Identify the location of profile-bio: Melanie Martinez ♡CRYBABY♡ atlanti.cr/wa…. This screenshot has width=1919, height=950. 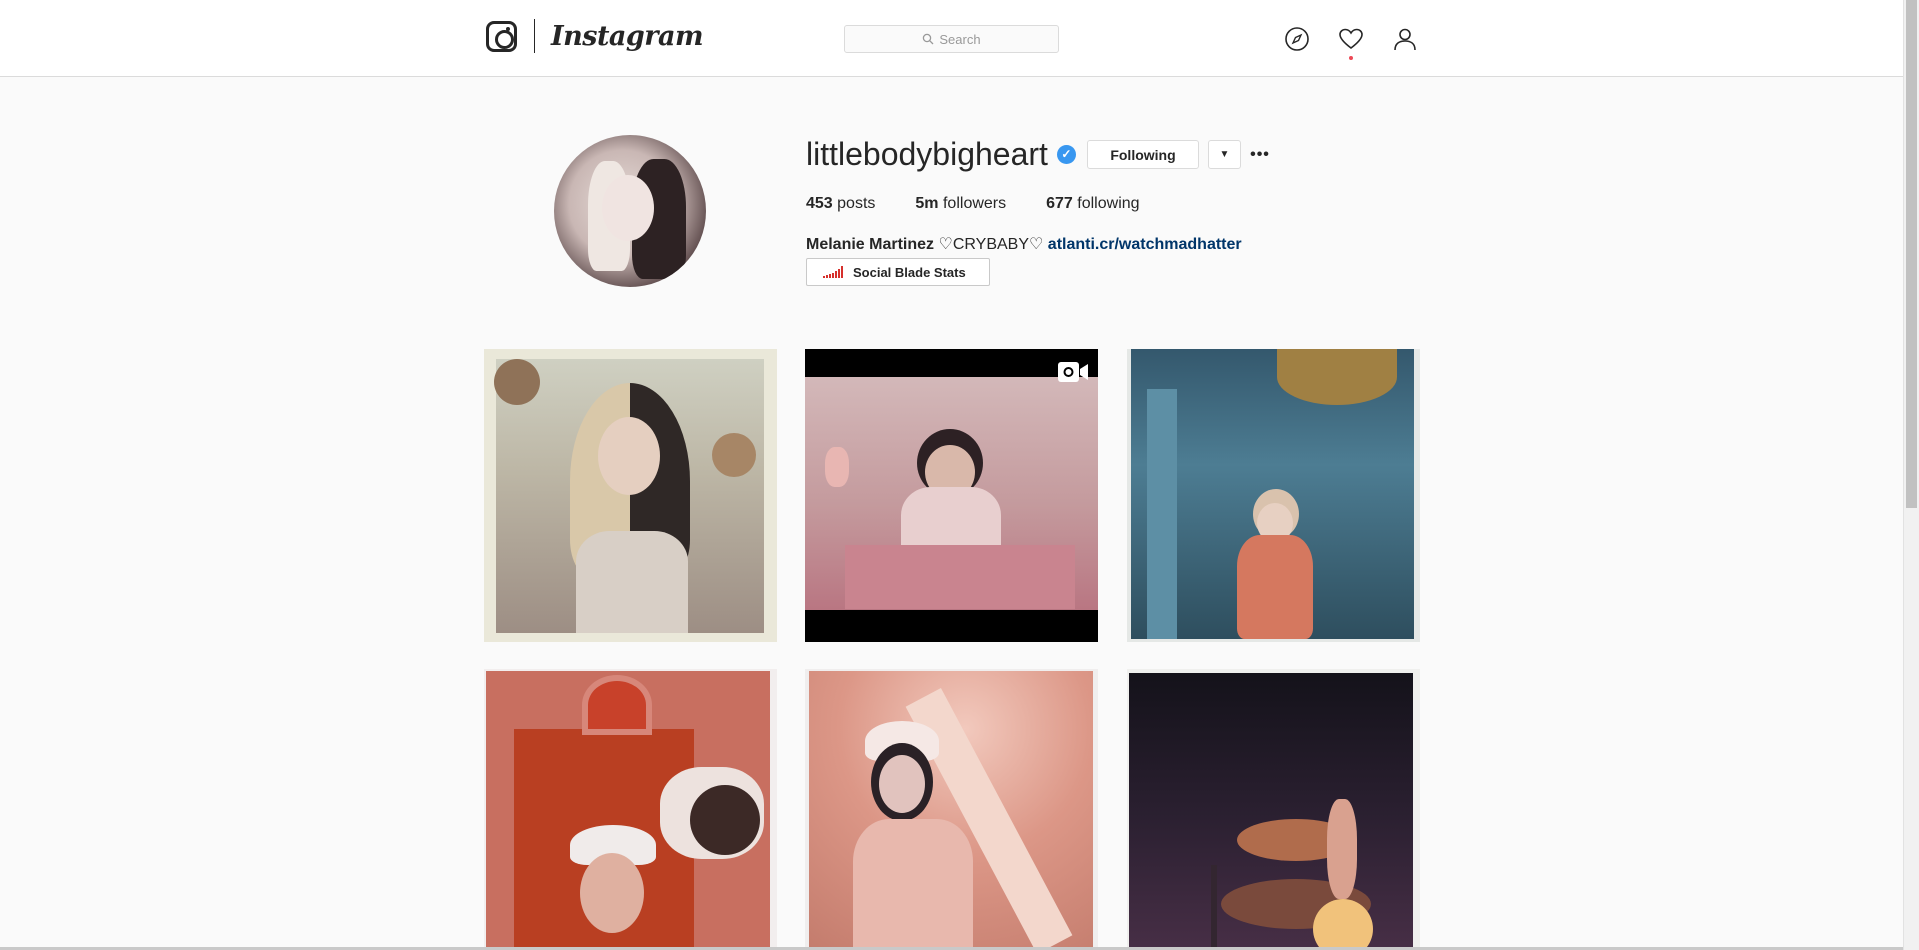
(1024, 245).